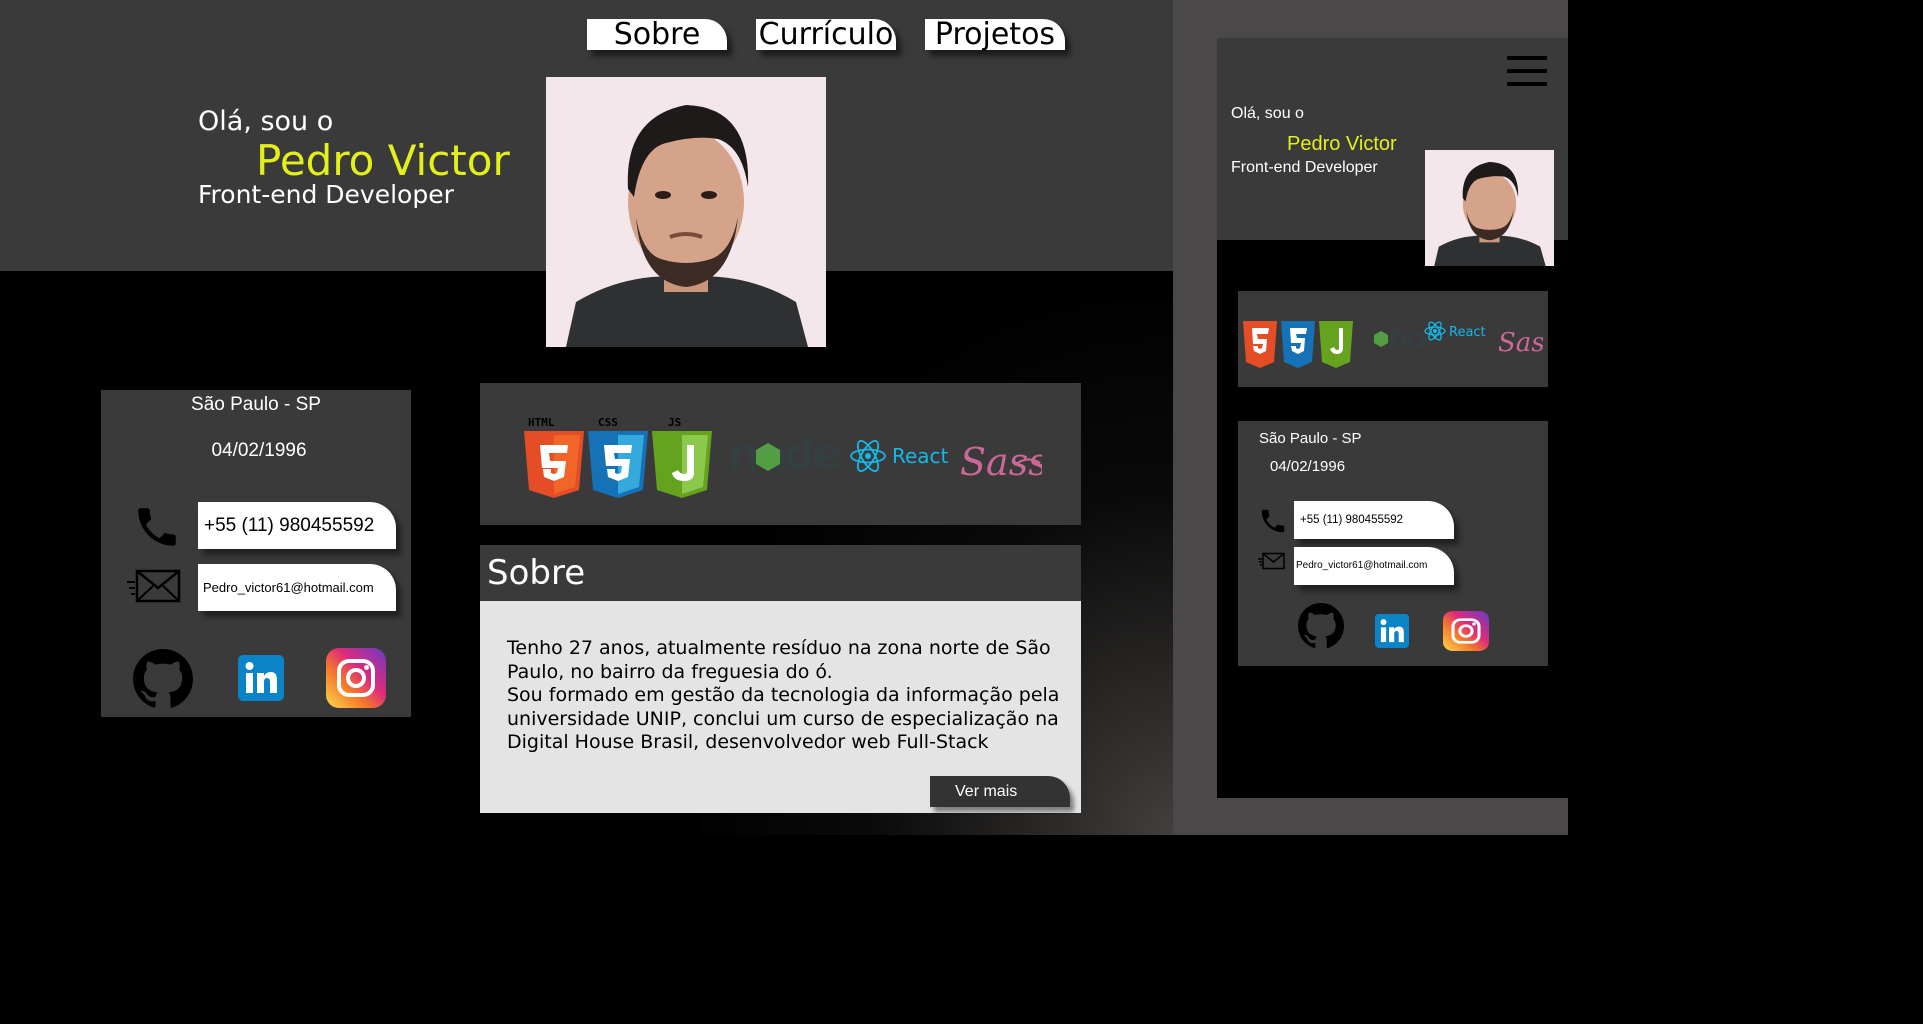 The image size is (1923, 1024). Describe the element at coordinates (256, 404) in the screenshot. I see `city-text: São Paulo - SP` at that location.